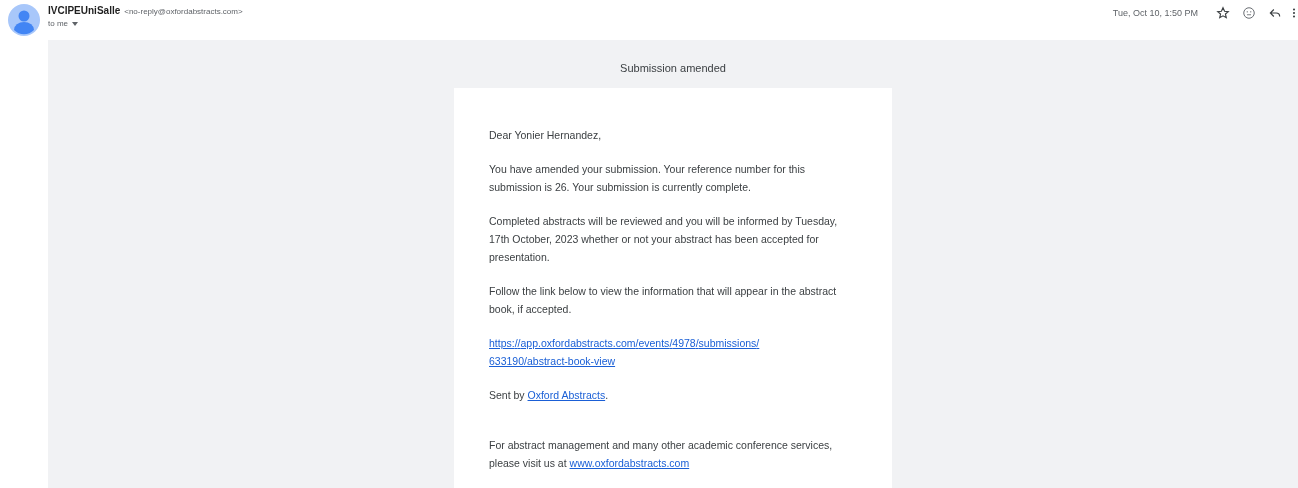 This screenshot has width=1298, height=488. Describe the element at coordinates (1155, 13) in the screenshot. I see `email-date: Tue, Oct 10, 1:50 PM` at that location.